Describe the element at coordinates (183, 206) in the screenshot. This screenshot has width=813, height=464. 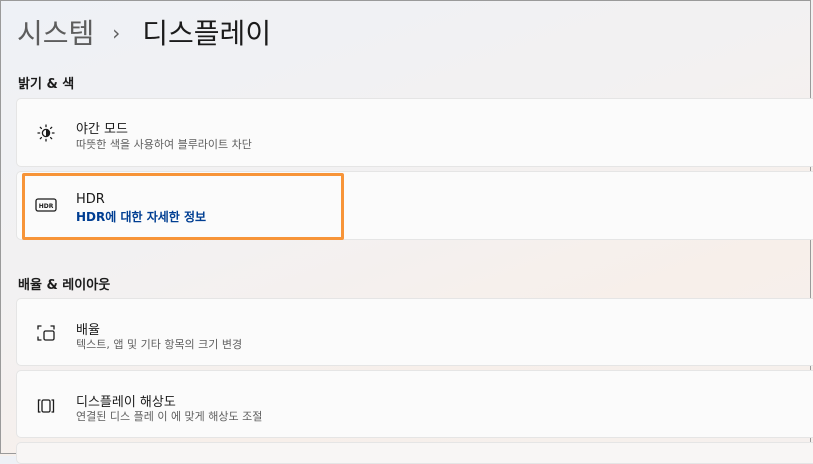
I see `hdr-highlight-box` at that location.